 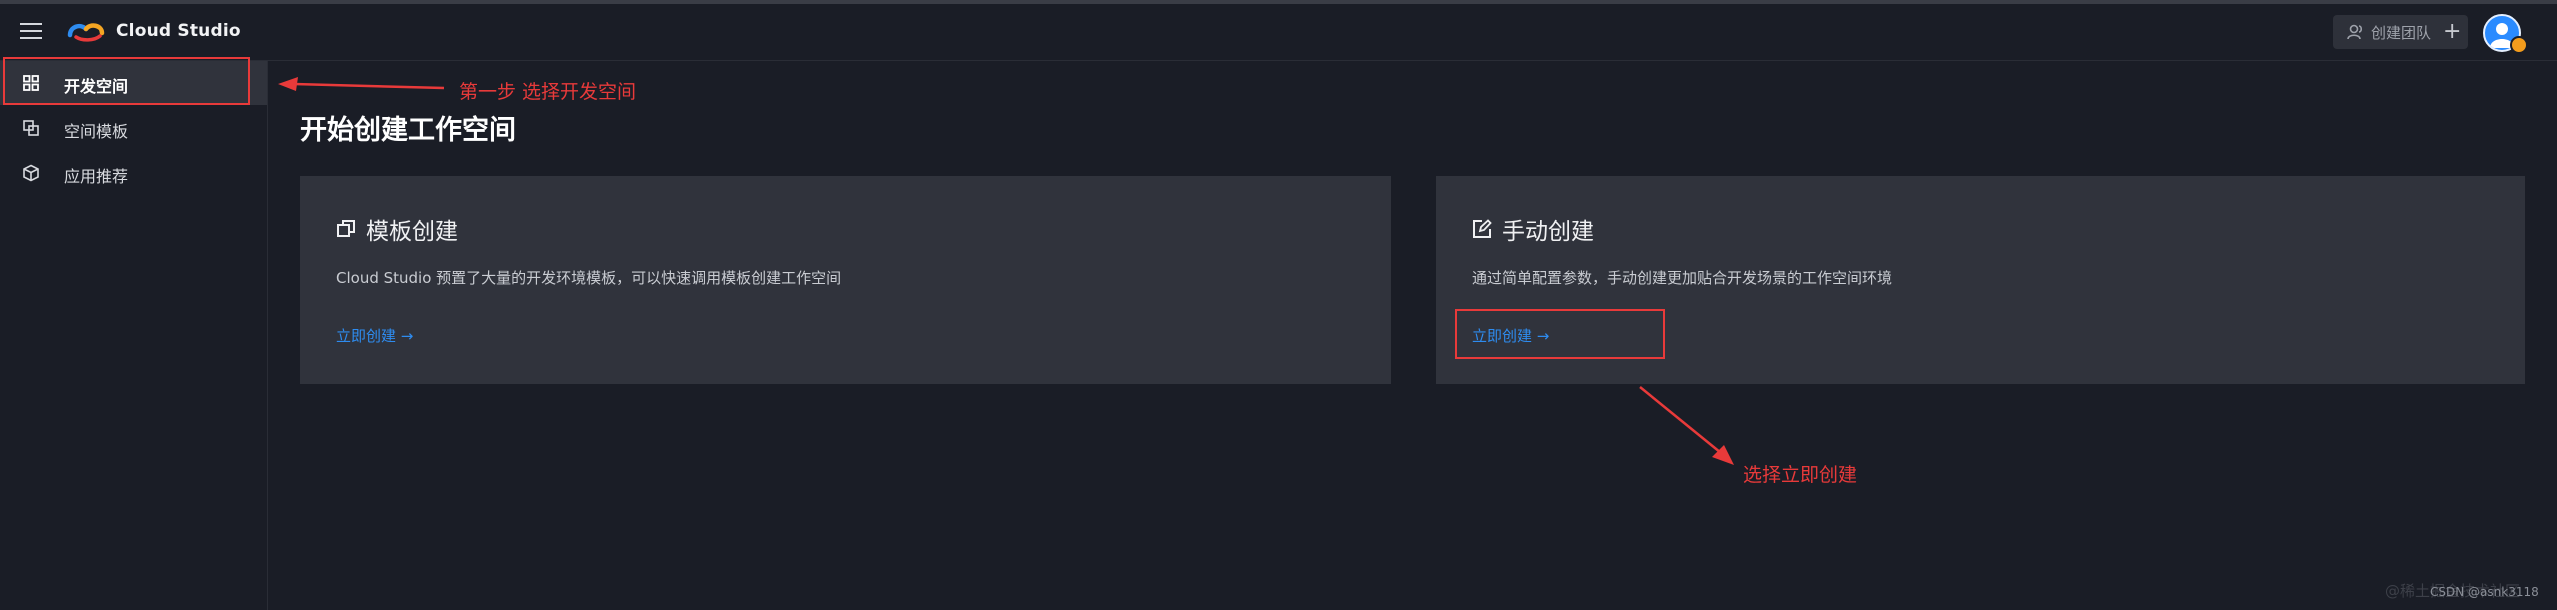 I want to click on create-team-button: 创建团队 +, so click(x=2400, y=32).